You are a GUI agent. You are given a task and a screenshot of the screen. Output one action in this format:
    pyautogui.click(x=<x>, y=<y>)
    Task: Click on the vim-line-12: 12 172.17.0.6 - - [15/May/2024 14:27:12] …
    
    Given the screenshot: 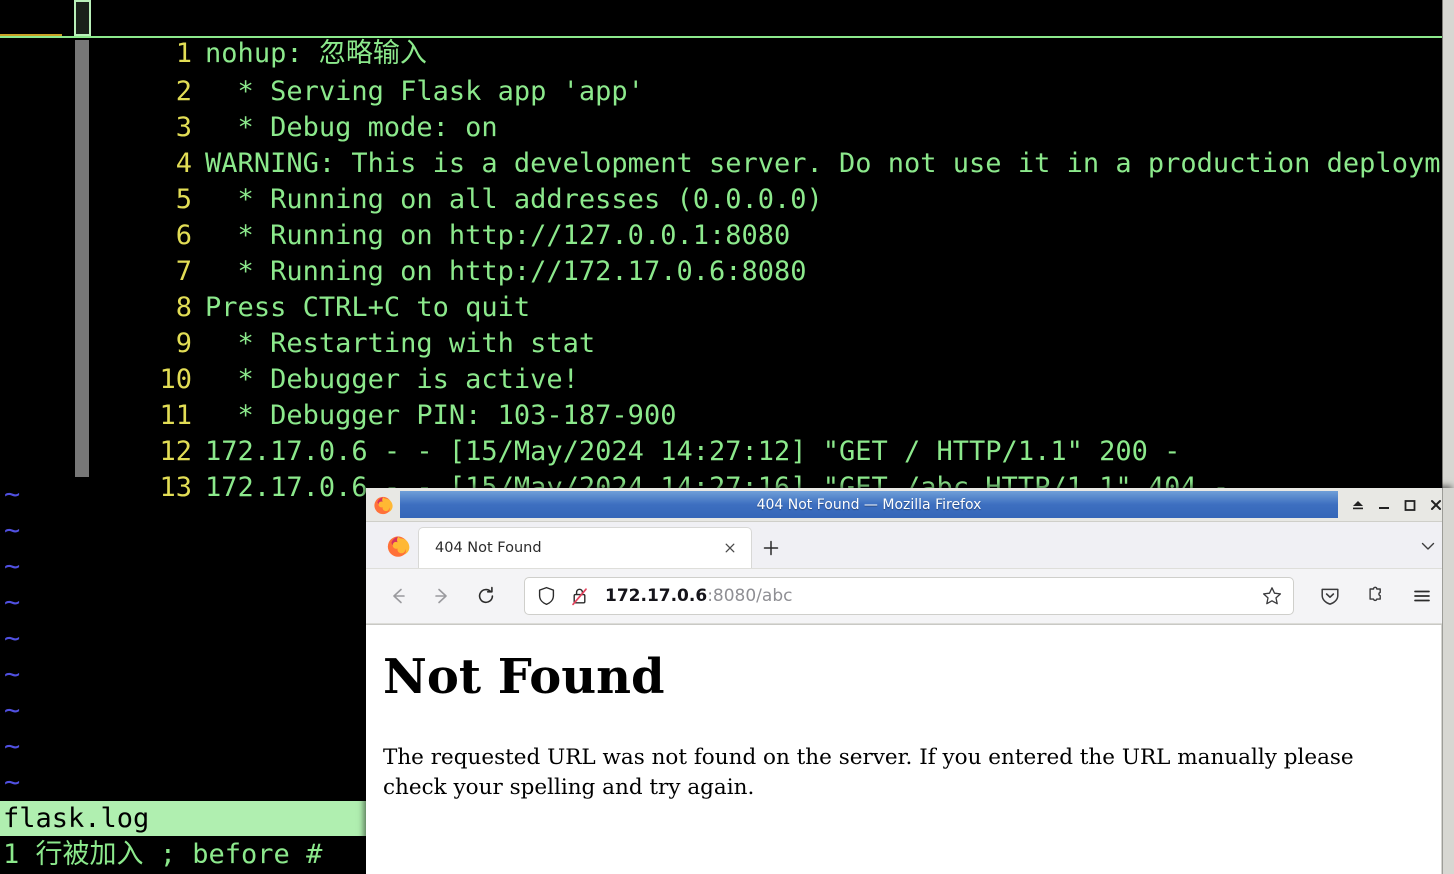 What is the action you would take?
    pyautogui.click(x=721, y=432)
    